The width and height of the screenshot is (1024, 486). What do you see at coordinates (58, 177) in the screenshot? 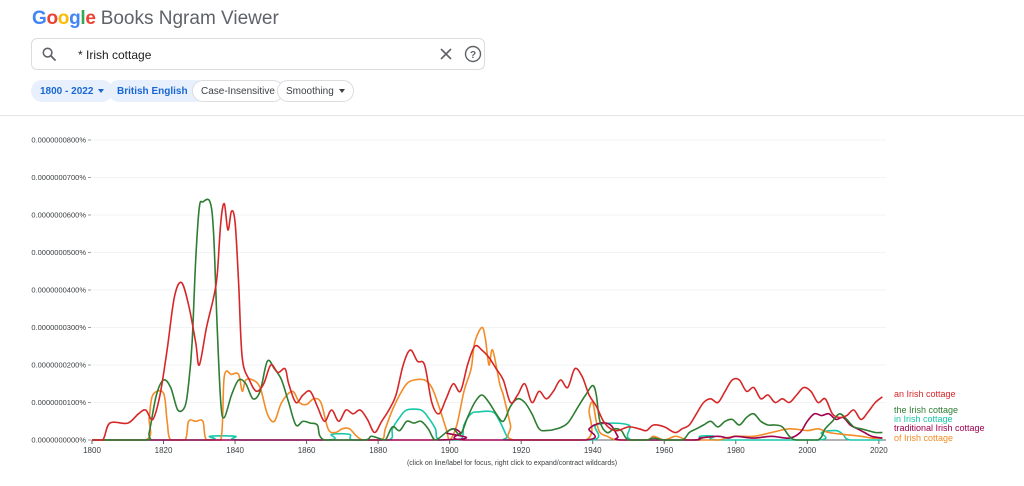
I see `y-tick-label: 0.0000000700%` at bounding box center [58, 177].